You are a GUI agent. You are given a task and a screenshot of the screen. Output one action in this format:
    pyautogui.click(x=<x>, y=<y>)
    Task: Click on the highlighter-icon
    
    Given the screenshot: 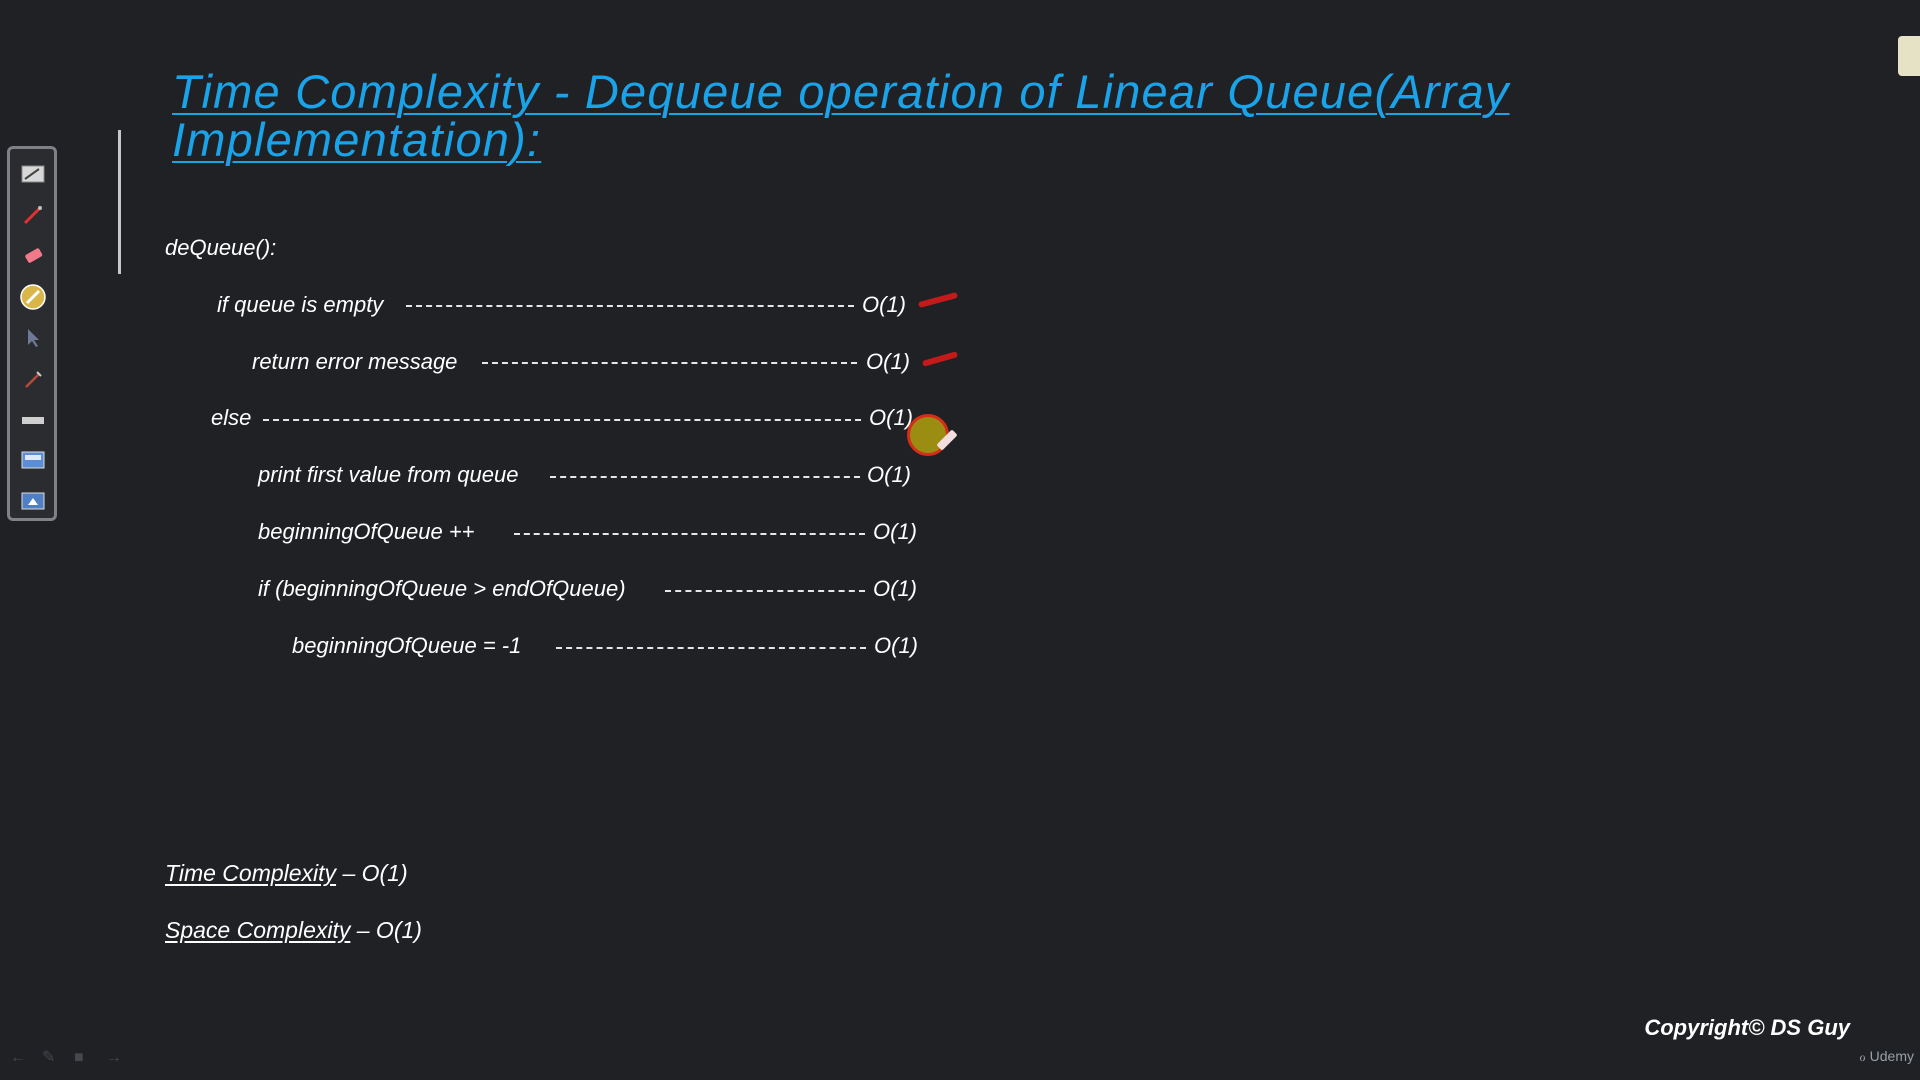 What is the action you would take?
    pyautogui.click(x=33, y=297)
    